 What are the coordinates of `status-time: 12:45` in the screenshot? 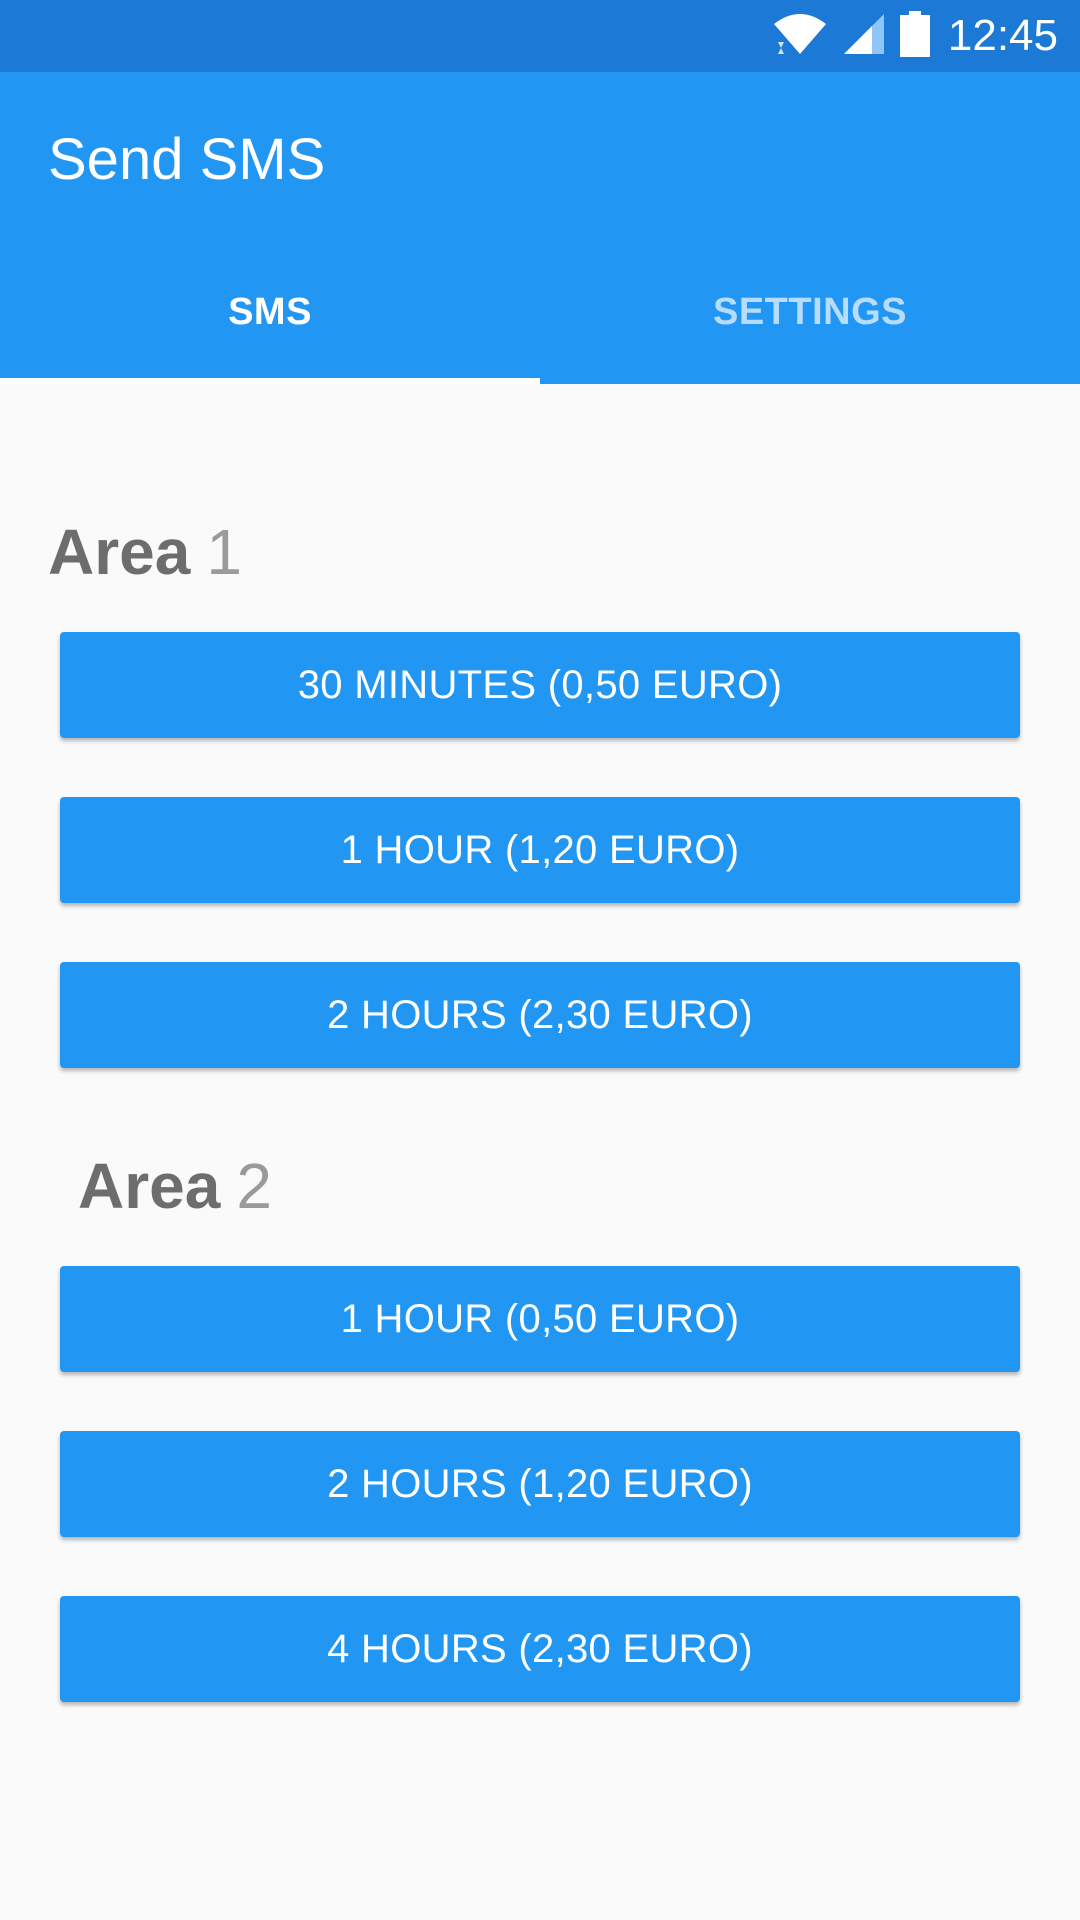 It's located at (1002, 35).